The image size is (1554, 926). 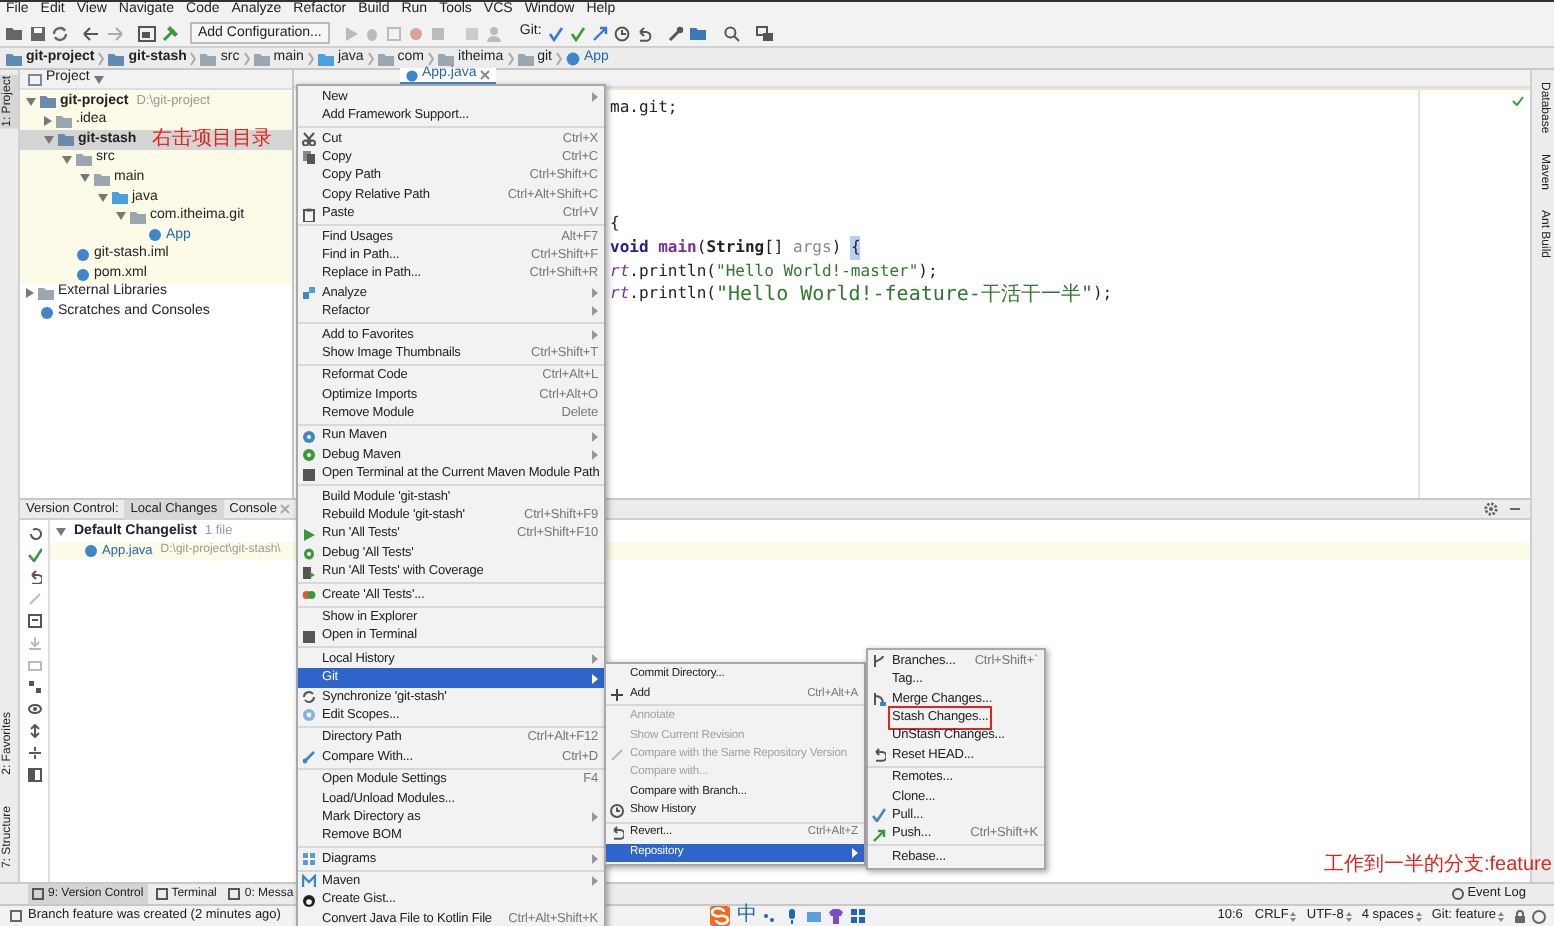 What do you see at coordinates (16, 916) in the screenshot?
I see `message-icon` at bounding box center [16, 916].